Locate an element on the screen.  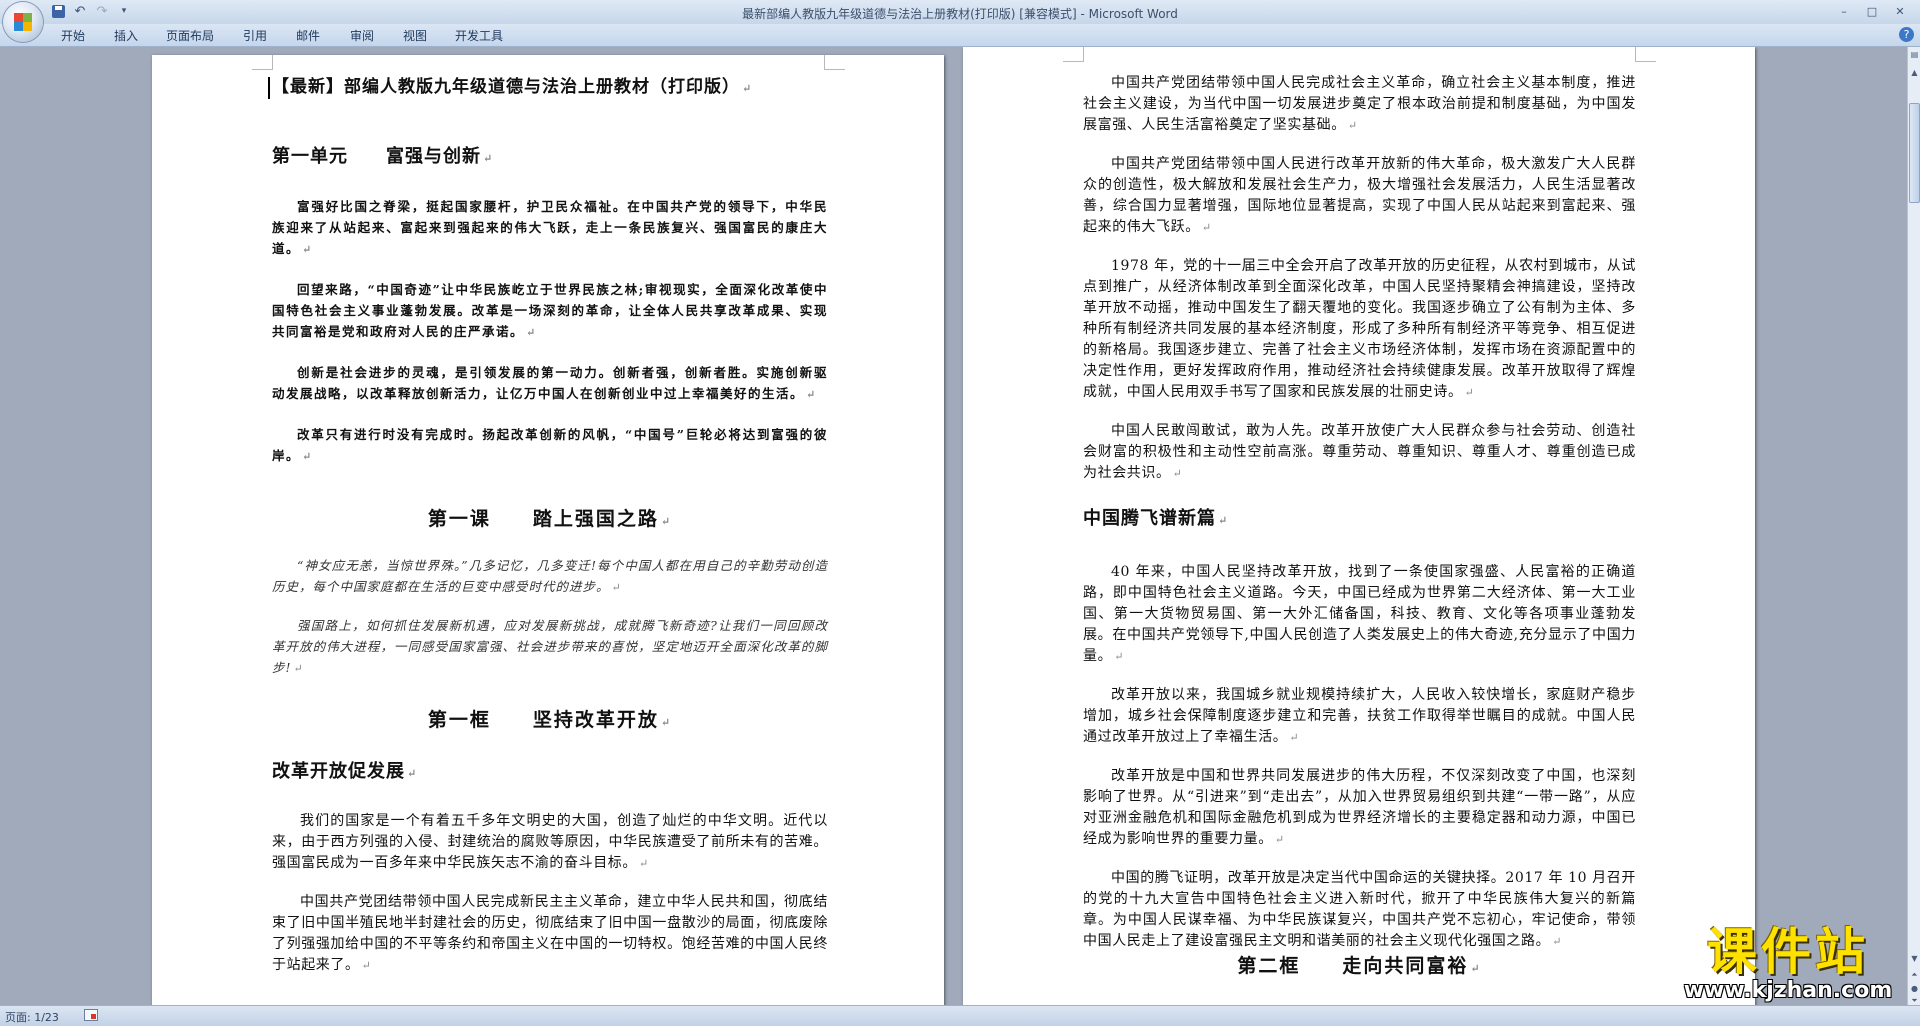
maximize-button: □ is located at coordinates (1872, 11).